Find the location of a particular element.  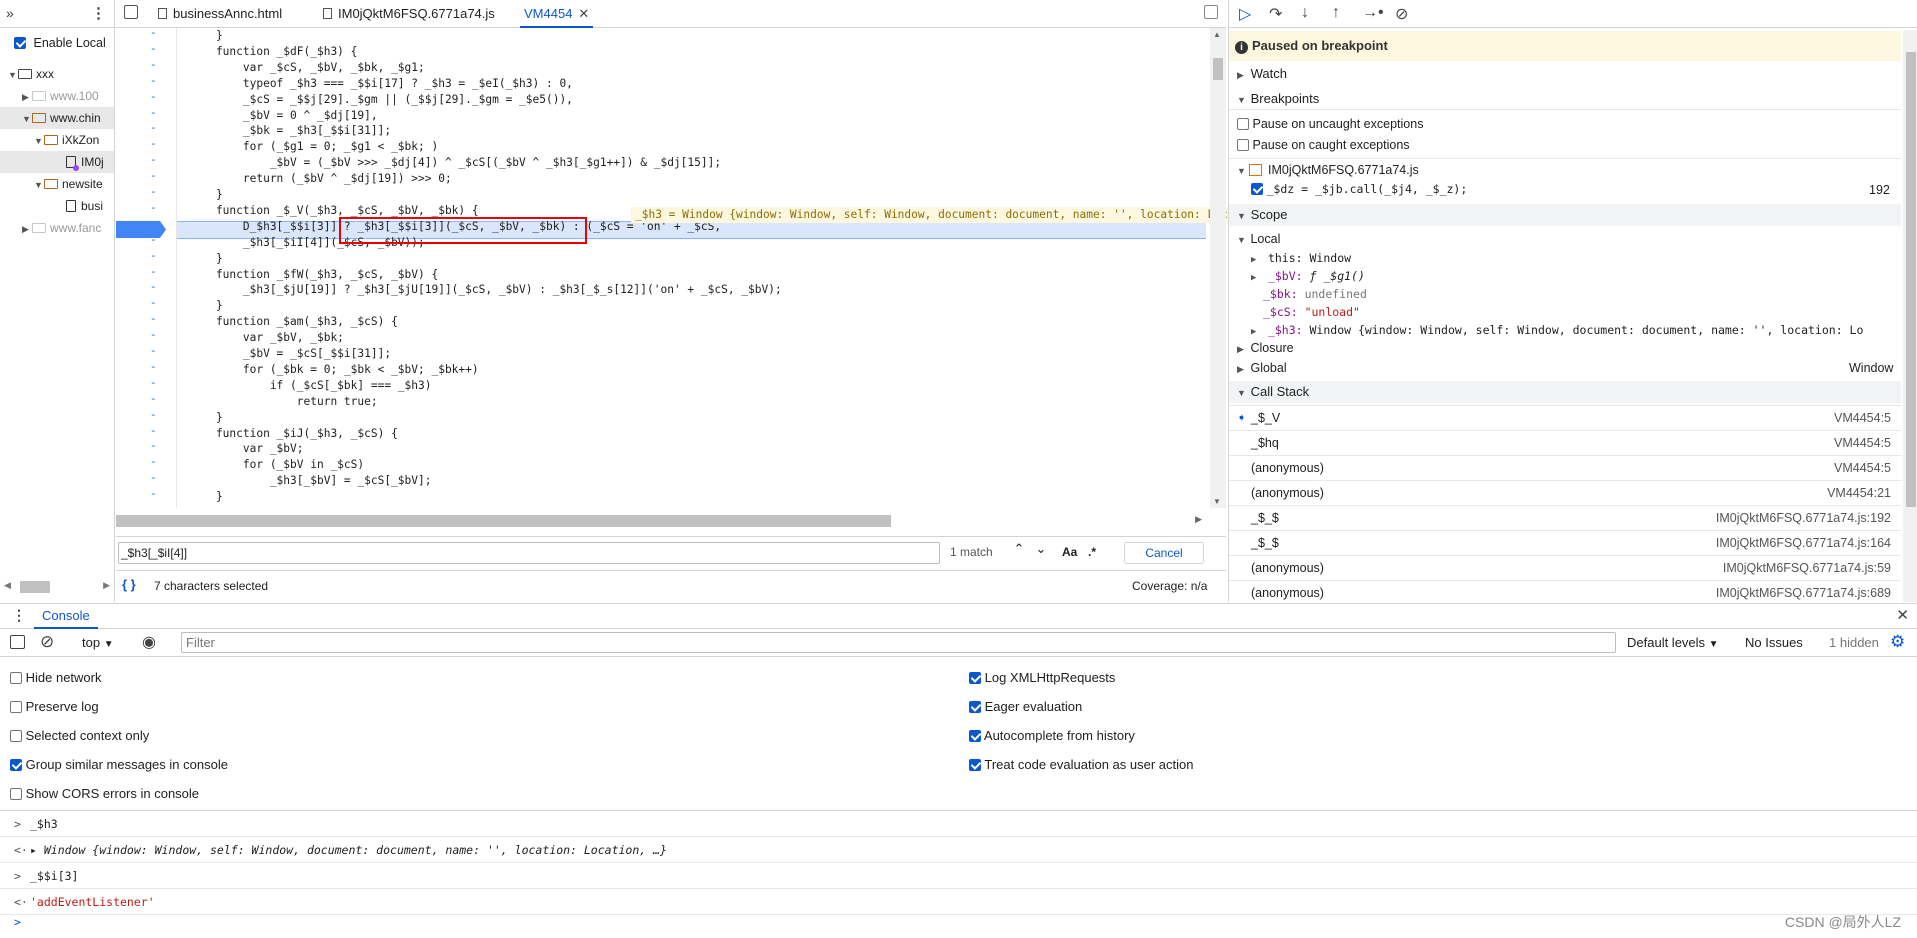

code-line: var _$bV, _$bk; is located at coordinates (266, 338).